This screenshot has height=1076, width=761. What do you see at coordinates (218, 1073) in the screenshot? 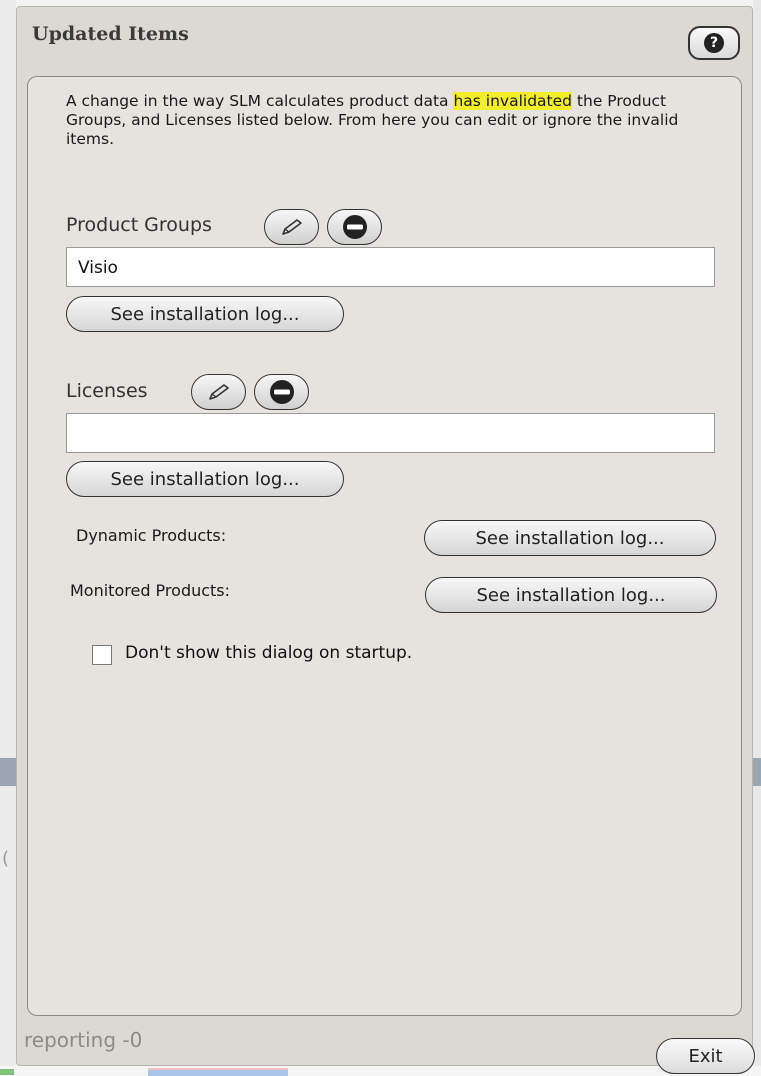
I see `background-blue-bar` at bounding box center [218, 1073].